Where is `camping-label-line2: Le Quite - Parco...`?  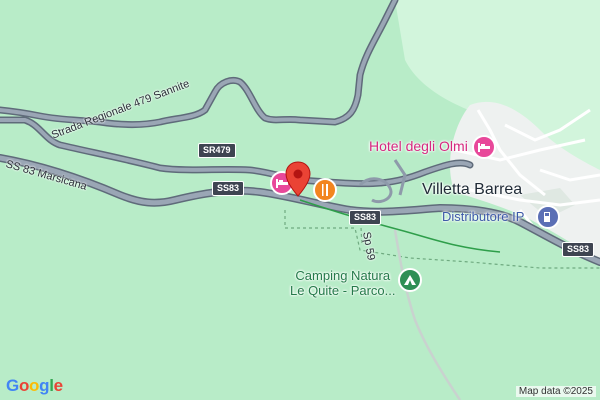 camping-label-line2: Le Quite - Parco... is located at coordinates (343, 290).